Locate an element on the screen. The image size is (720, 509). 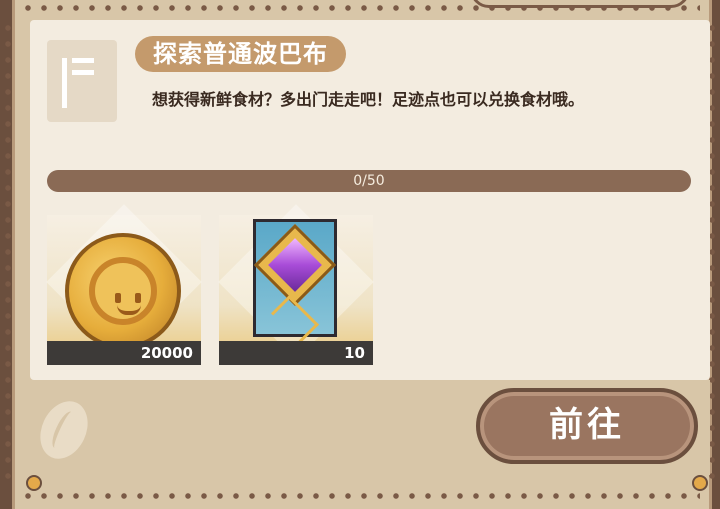
document-icon is located at coordinates (82, 81).